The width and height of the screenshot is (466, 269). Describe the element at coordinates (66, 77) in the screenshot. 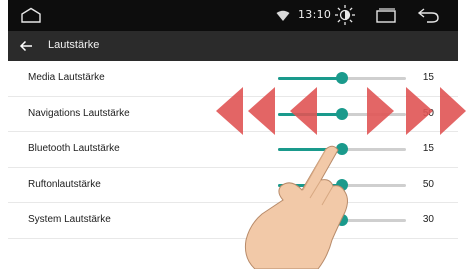

I see `row-label: Media Lautstärke` at that location.